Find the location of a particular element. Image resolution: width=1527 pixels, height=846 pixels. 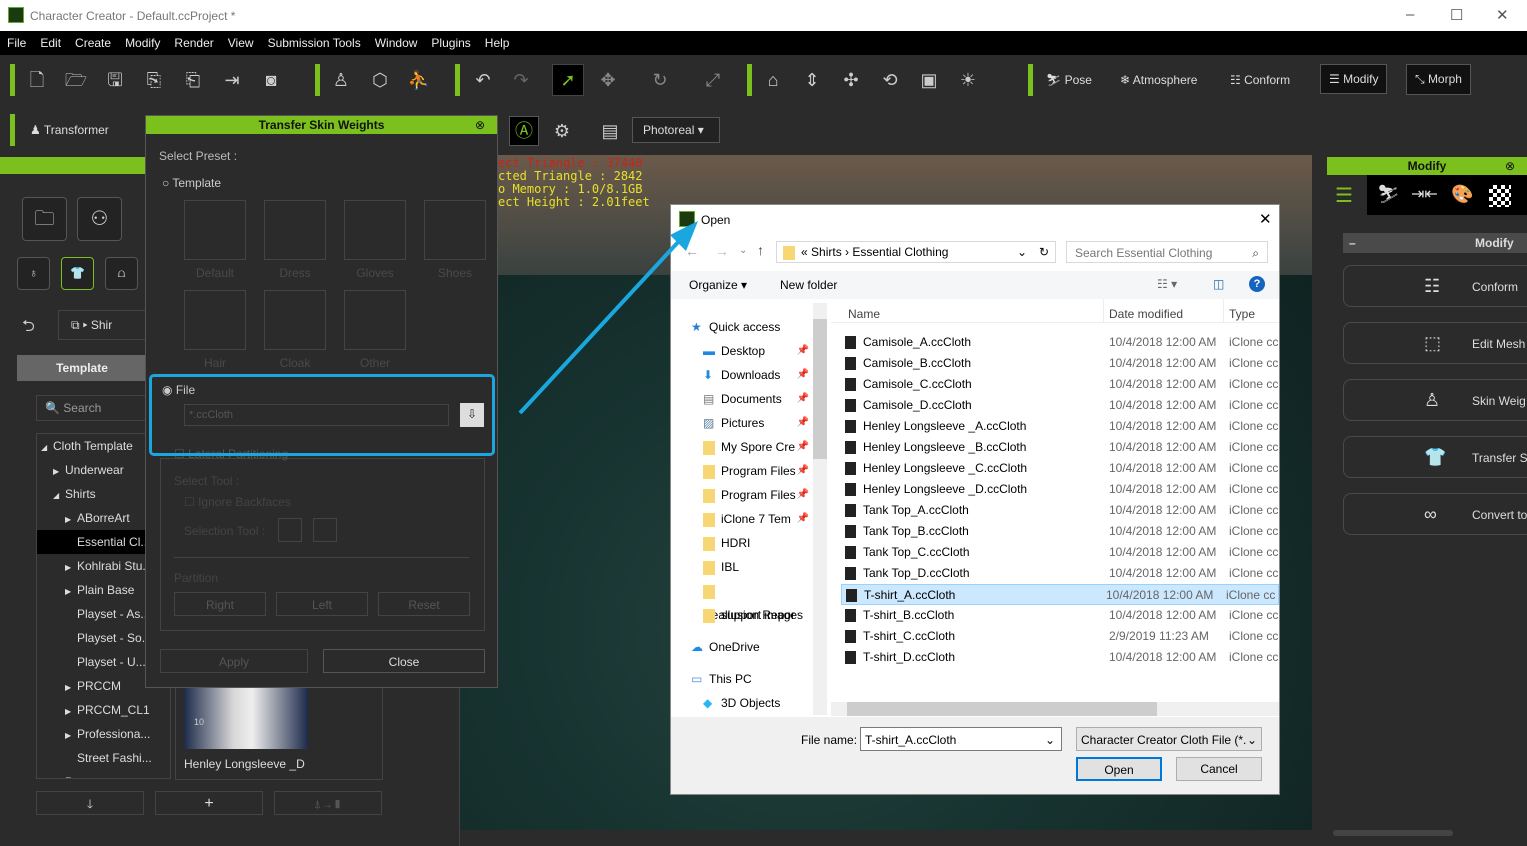

preset-hair is located at coordinates (215, 320).